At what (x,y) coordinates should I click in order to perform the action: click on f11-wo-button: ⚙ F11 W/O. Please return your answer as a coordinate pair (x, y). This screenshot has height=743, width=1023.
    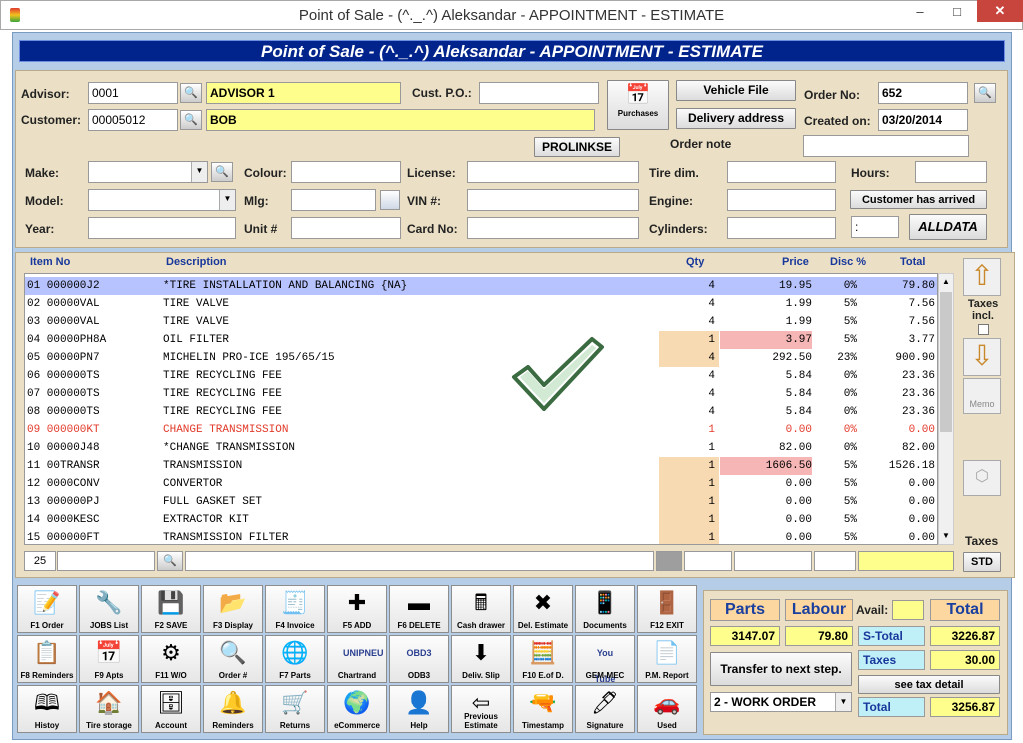
    Looking at the image, I should click on (171, 659).